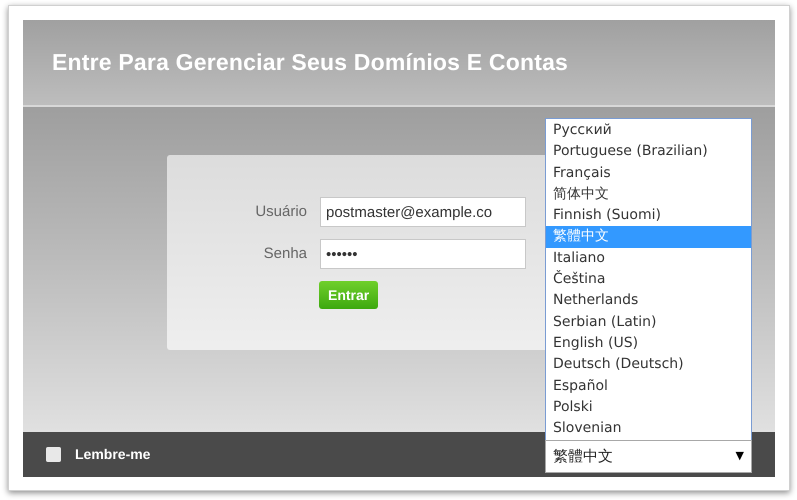 This screenshot has height=500, width=797. I want to click on language-option: Français, so click(648, 173).